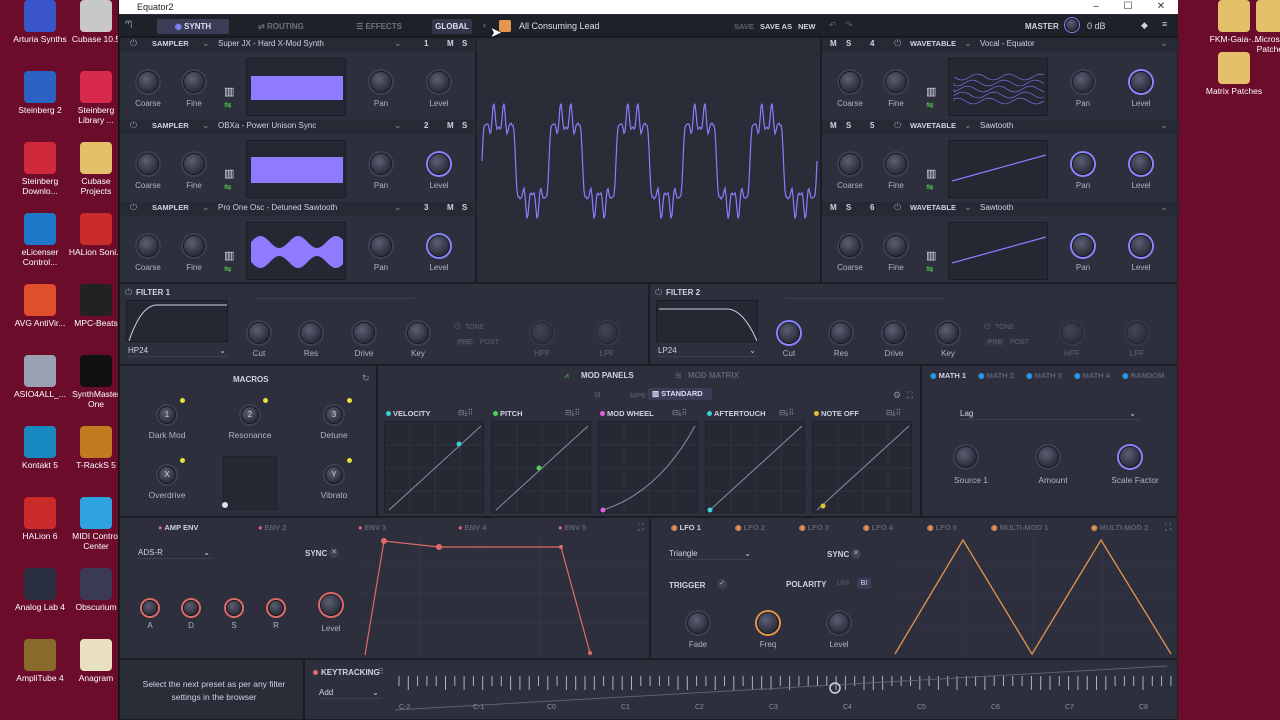  Describe the element at coordinates (334, 475) in the screenshot. I see `macro-knob: Y` at that location.